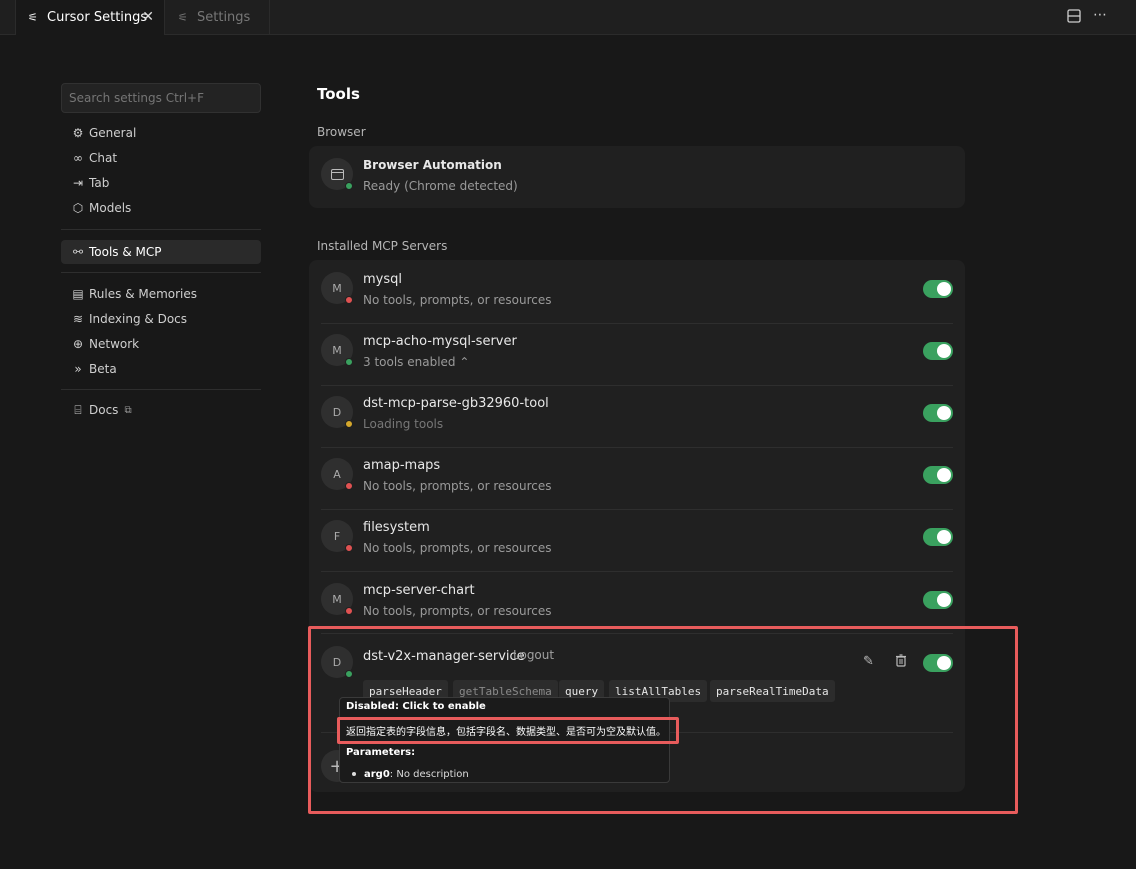  What do you see at coordinates (1100, 15) in the screenshot?
I see `more-icon: ⋯` at bounding box center [1100, 15].